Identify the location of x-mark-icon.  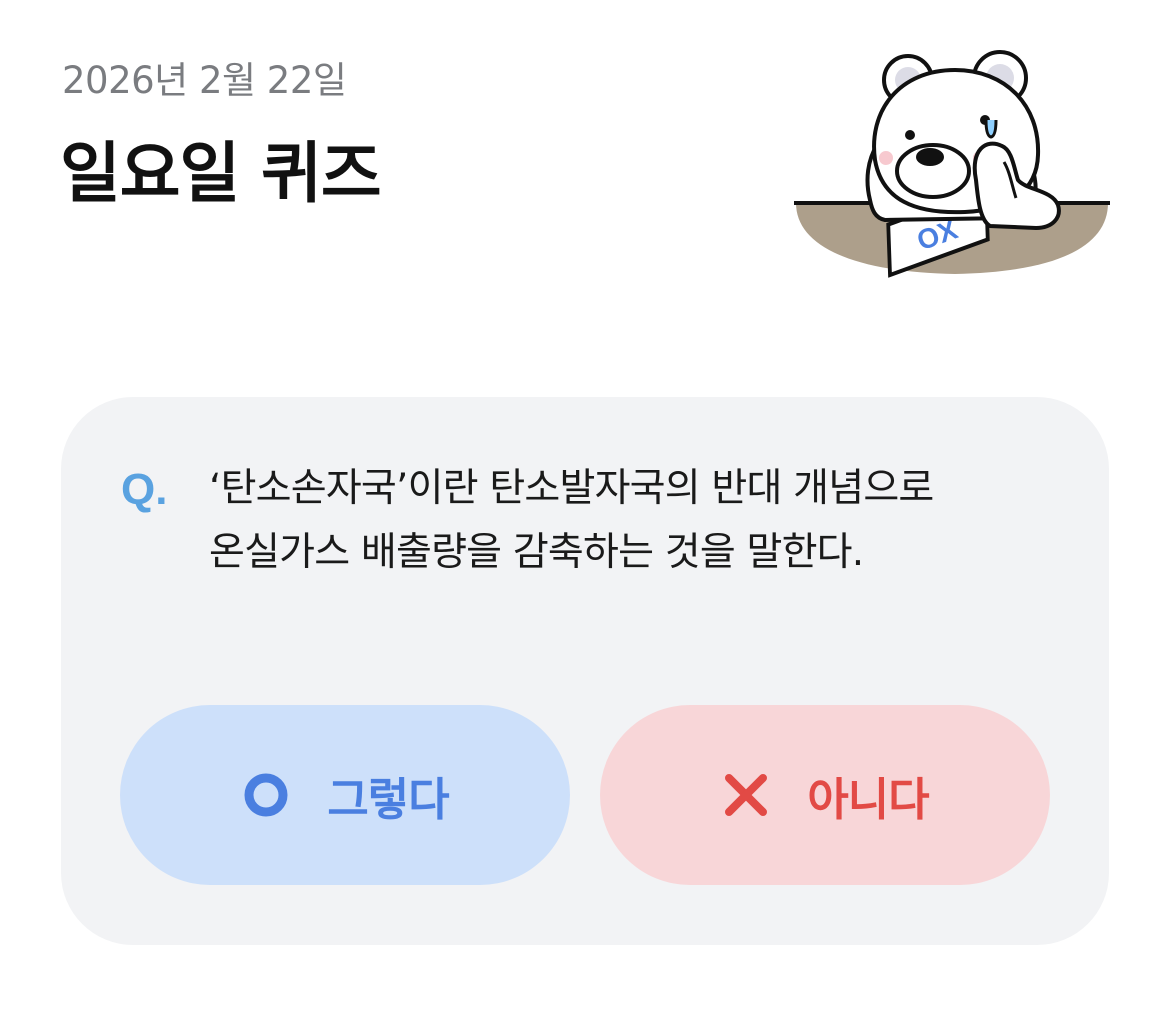
(746, 795).